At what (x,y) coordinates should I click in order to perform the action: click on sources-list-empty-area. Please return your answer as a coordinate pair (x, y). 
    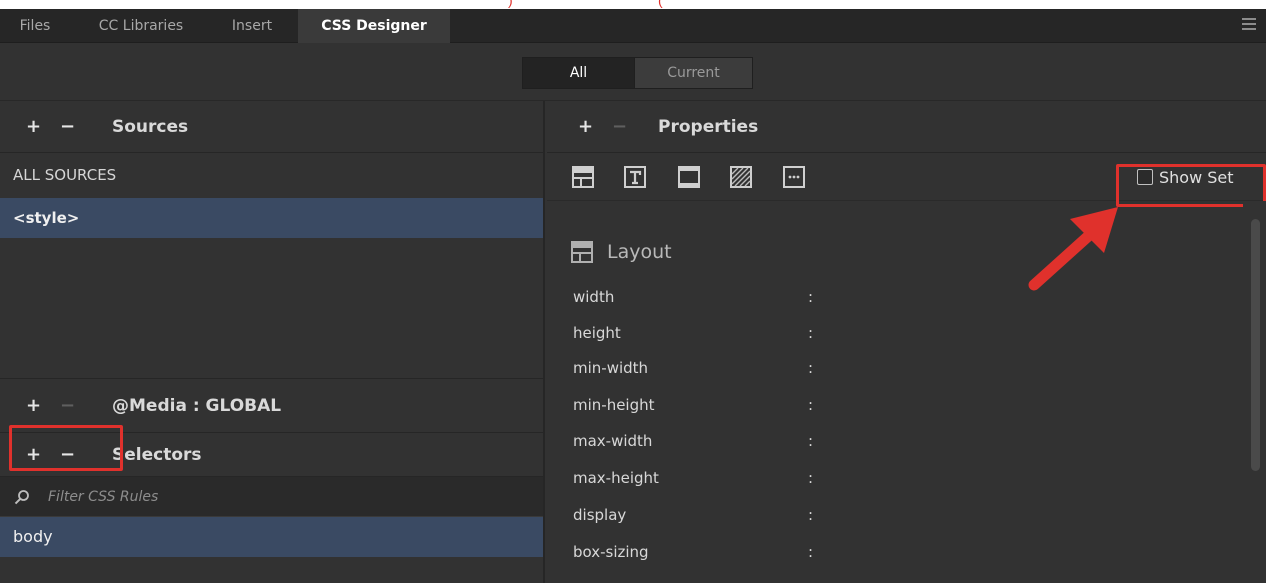
    Looking at the image, I should click on (271, 308).